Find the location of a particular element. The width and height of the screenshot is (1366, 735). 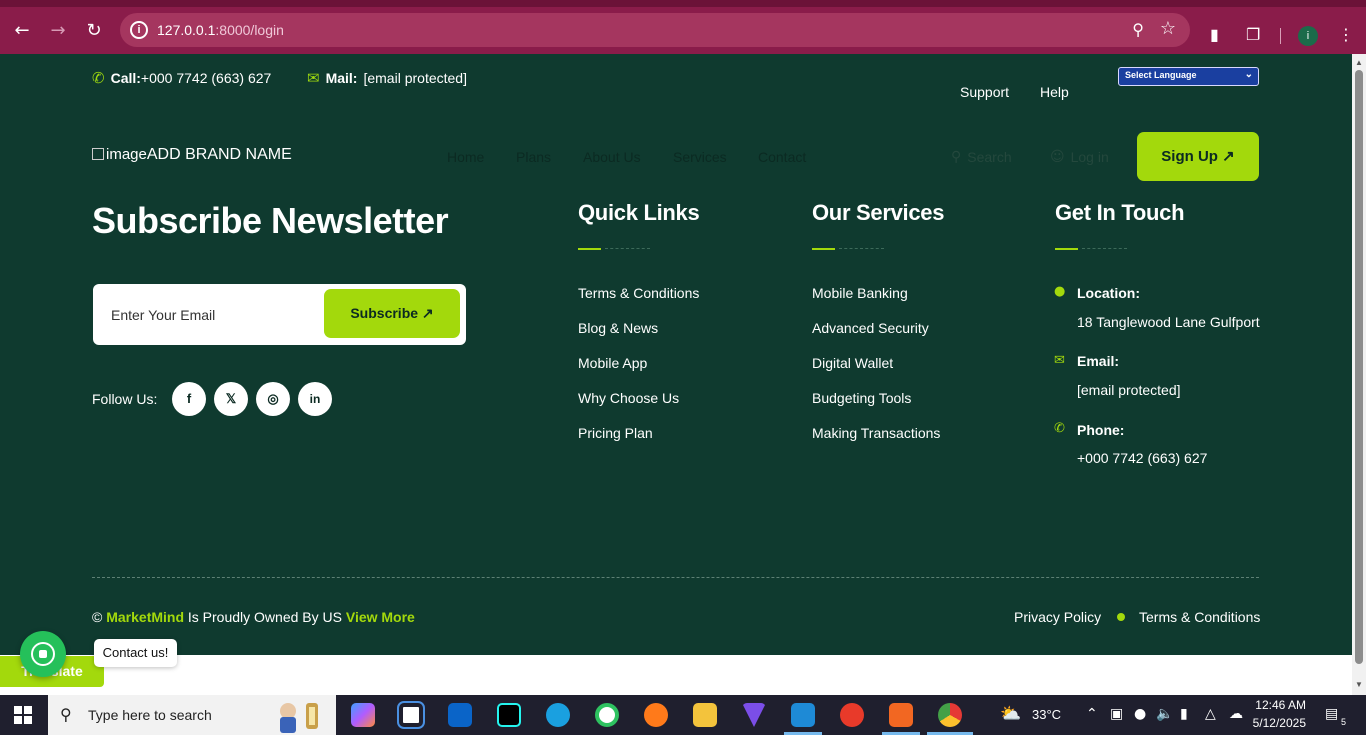

facebook-icon: f is located at coordinates (189, 399).